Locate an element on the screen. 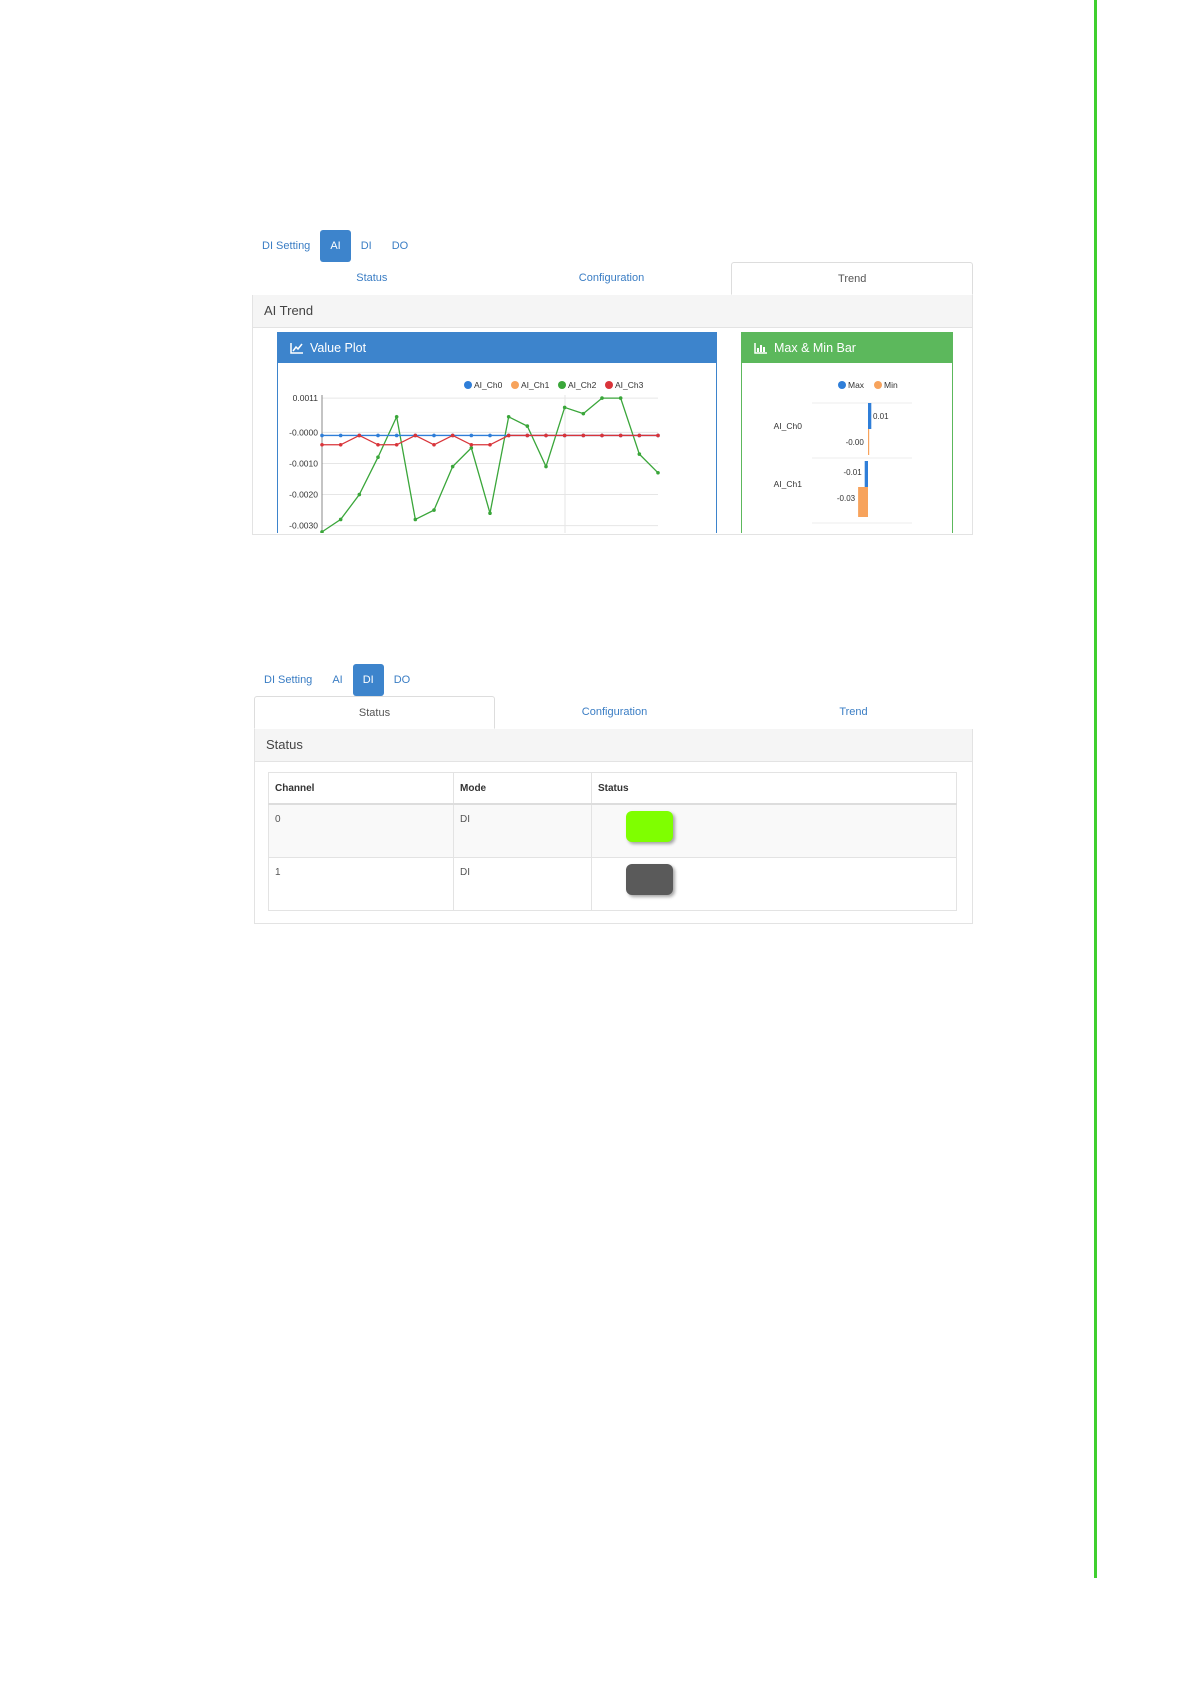 Image resolution: width=1190 pixels, height=1684 pixels. page-edge-rule is located at coordinates (1095, 789).